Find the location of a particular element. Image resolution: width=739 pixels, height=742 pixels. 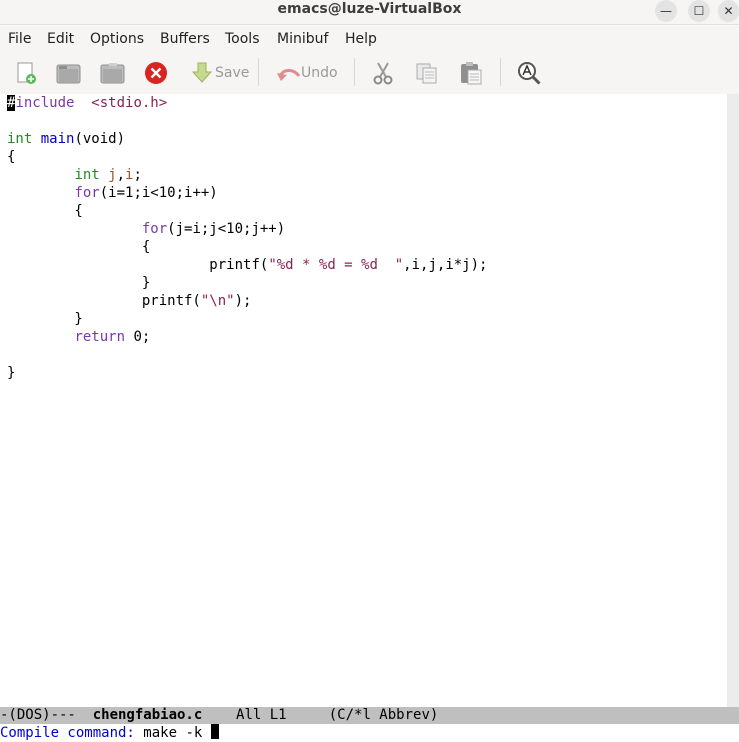

close-buffer-icon is located at coordinates (156, 73).